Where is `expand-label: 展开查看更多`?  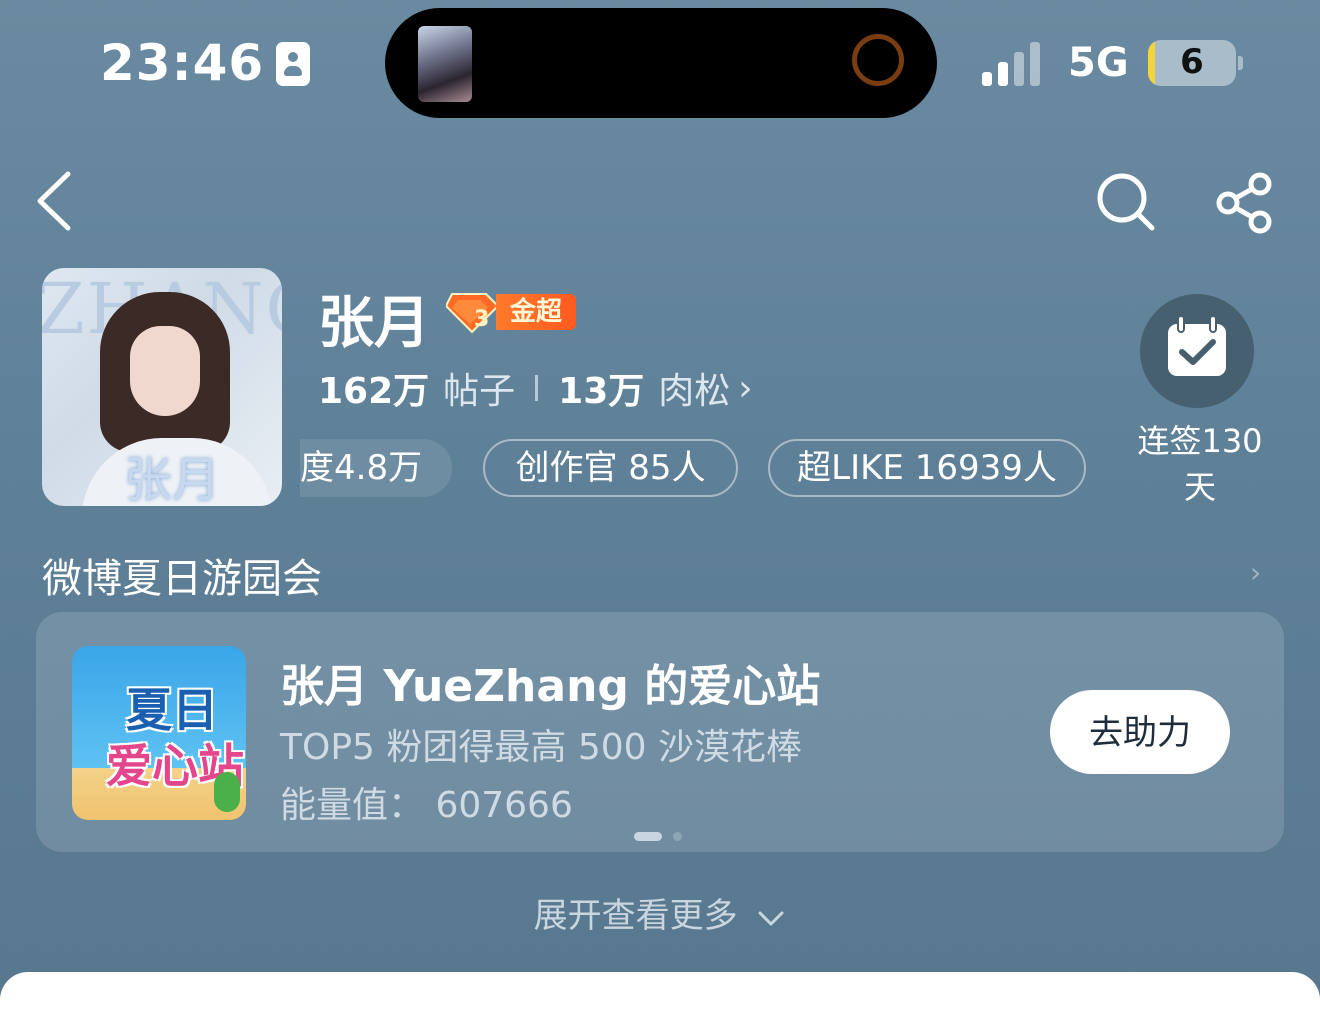 expand-label: 展开查看更多 is located at coordinates (636, 916).